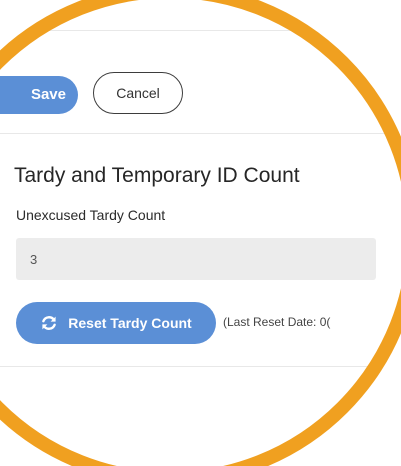 The width and height of the screenshot is (401, 466). What do you see at coordinates (196, 259) in the screenshot?
I see `tardy-count-field` at bounding box center [196, 259].